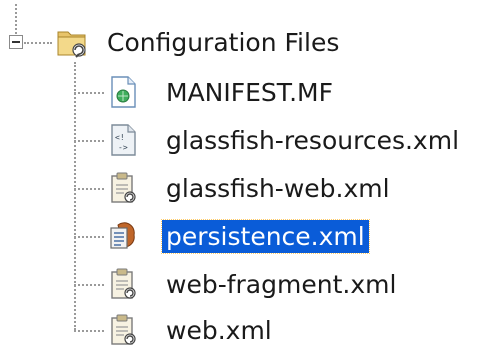  I want to click on collapse-toggle-icon, so click(16, 42).